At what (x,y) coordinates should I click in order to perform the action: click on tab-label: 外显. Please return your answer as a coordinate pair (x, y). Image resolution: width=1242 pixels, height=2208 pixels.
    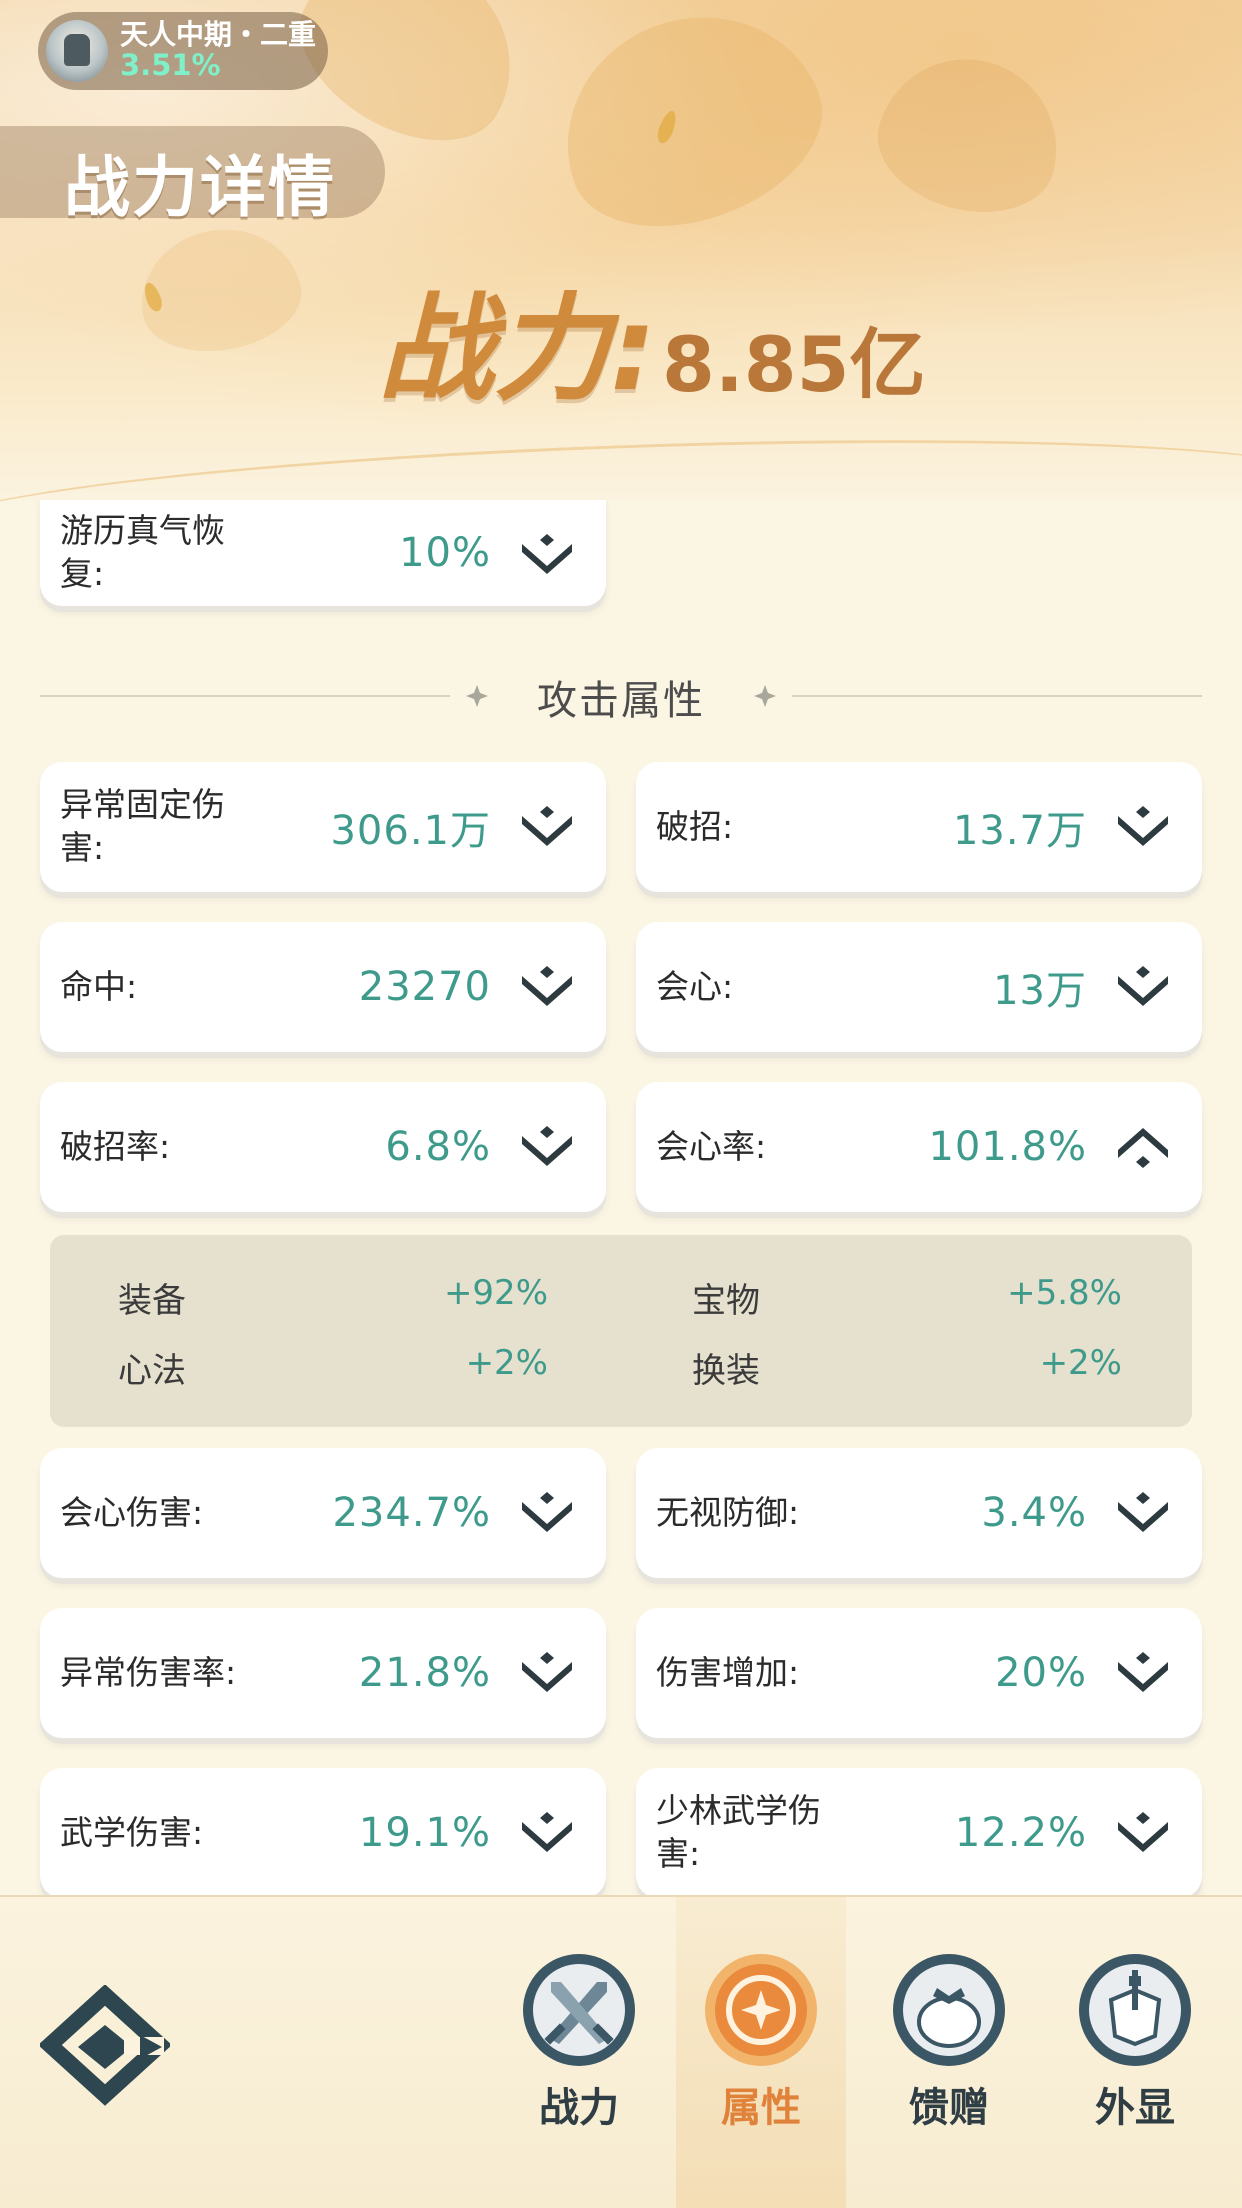
    Looking at the image, I should click on (1135, 2108).